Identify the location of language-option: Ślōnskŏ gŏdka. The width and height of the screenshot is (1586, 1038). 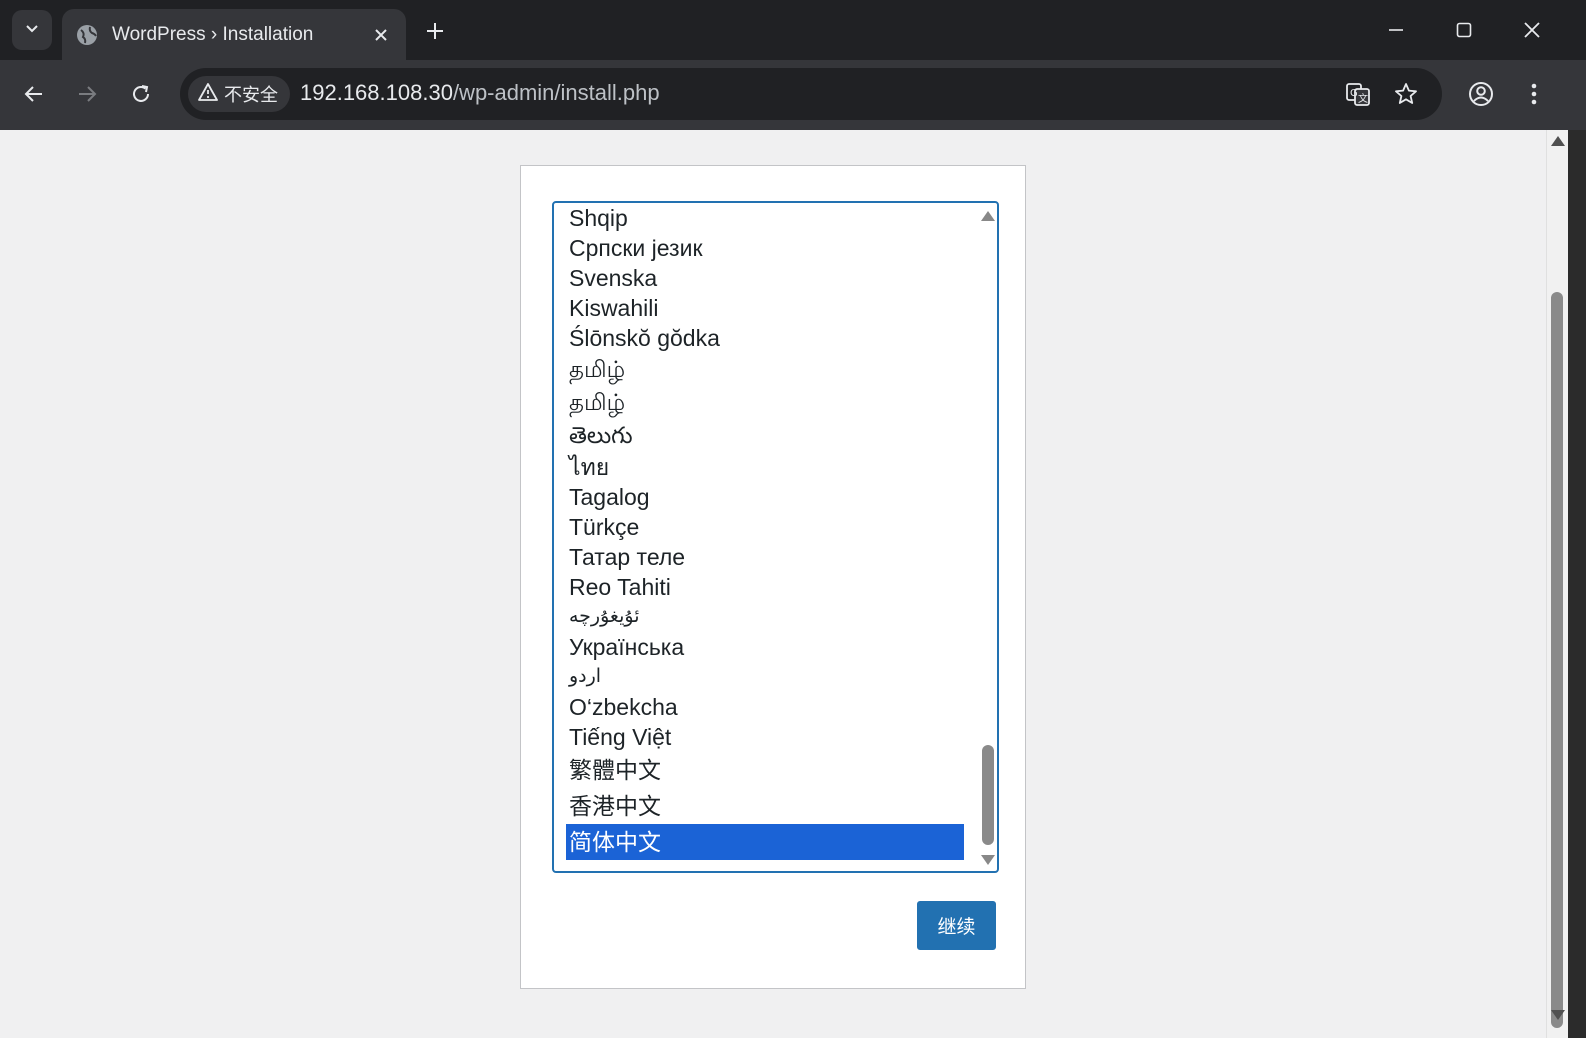
(765, 338).